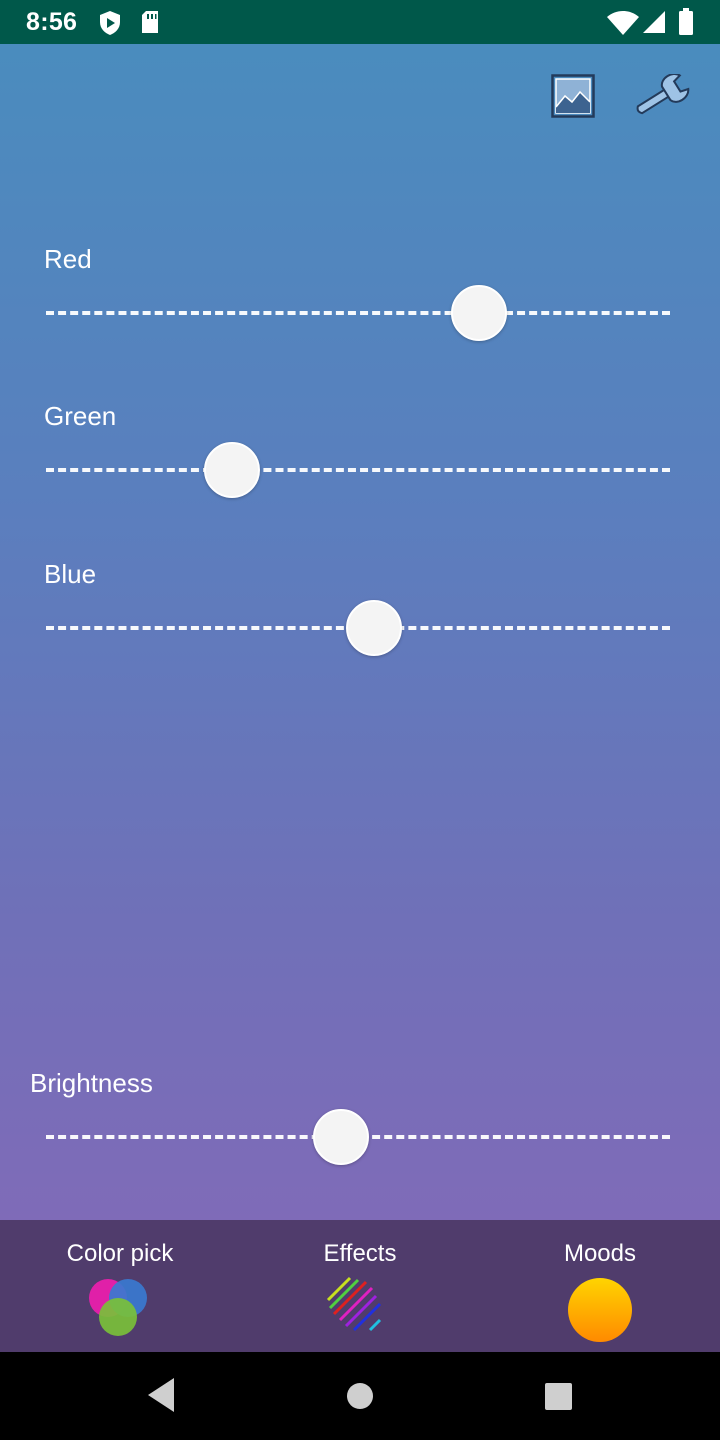 The width and height of the screenshot is (720, 1440). I want to click on tab-effects-label: Effects, so click(360, 1253).